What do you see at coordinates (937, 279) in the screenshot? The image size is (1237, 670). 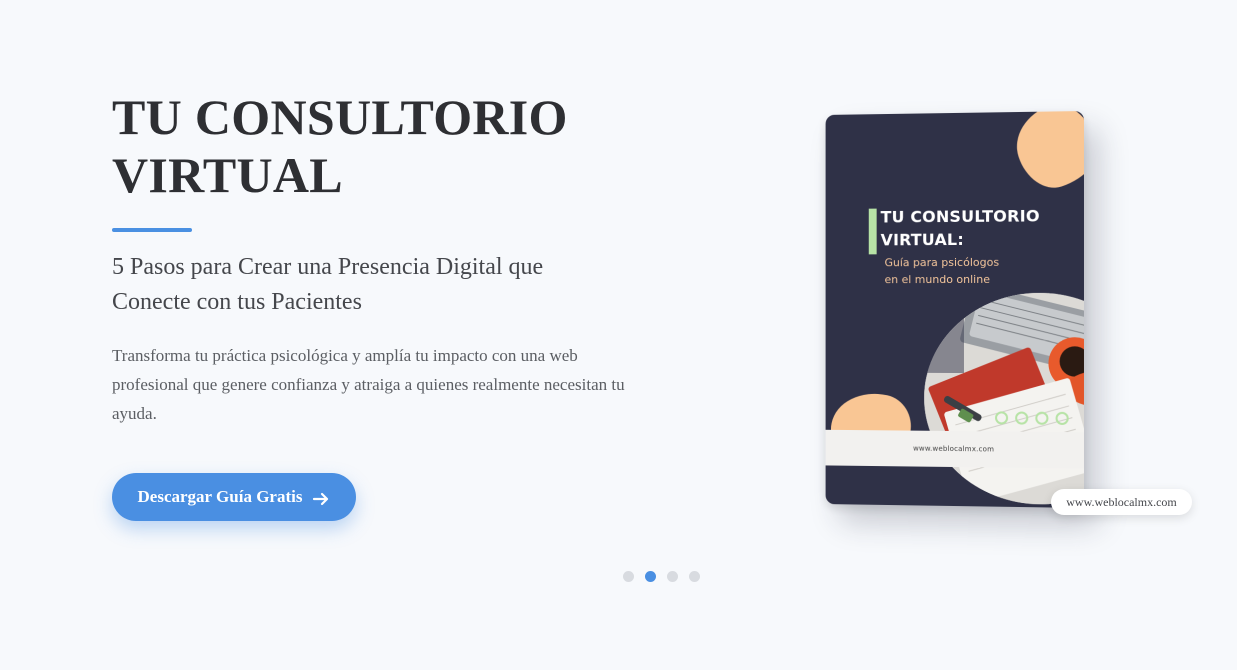 I see `book-subtitle-line-2: en el mundo online` at bounding box center [937, 279].